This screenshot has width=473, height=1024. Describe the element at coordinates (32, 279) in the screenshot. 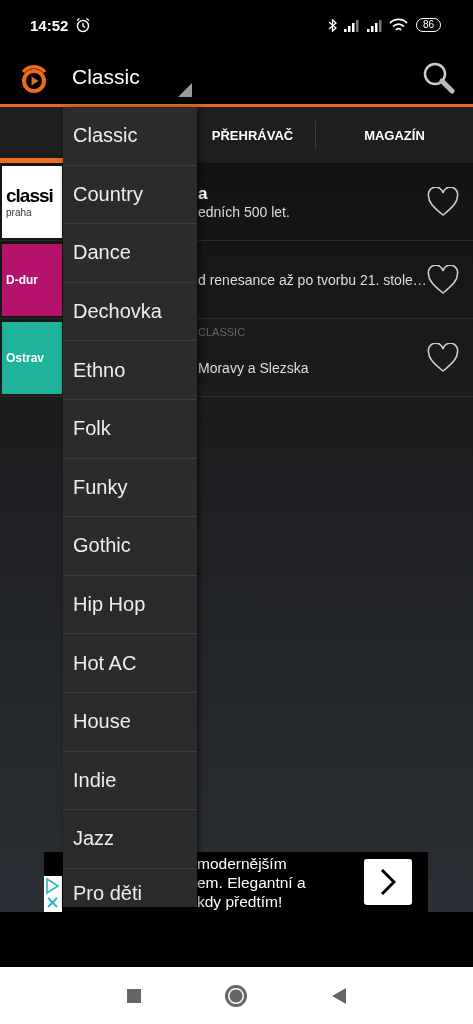

I see `station-logo: D-dur` at that location.